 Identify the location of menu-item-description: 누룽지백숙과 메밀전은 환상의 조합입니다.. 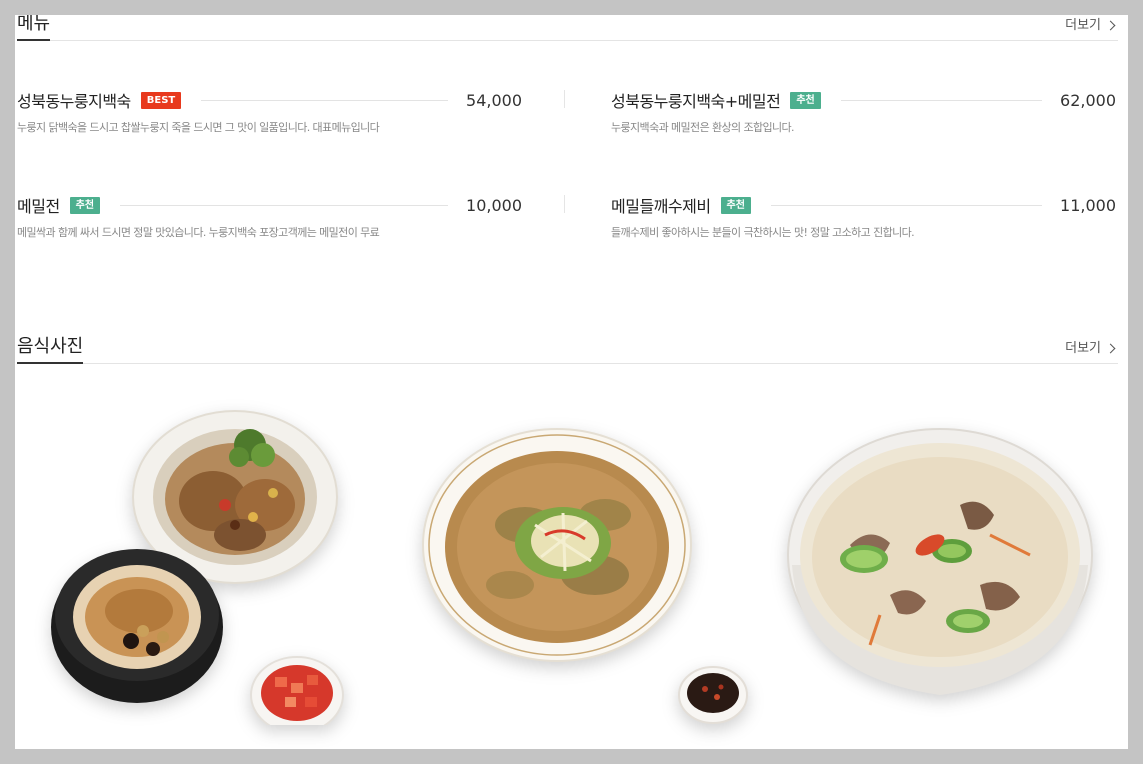
(703, 127).